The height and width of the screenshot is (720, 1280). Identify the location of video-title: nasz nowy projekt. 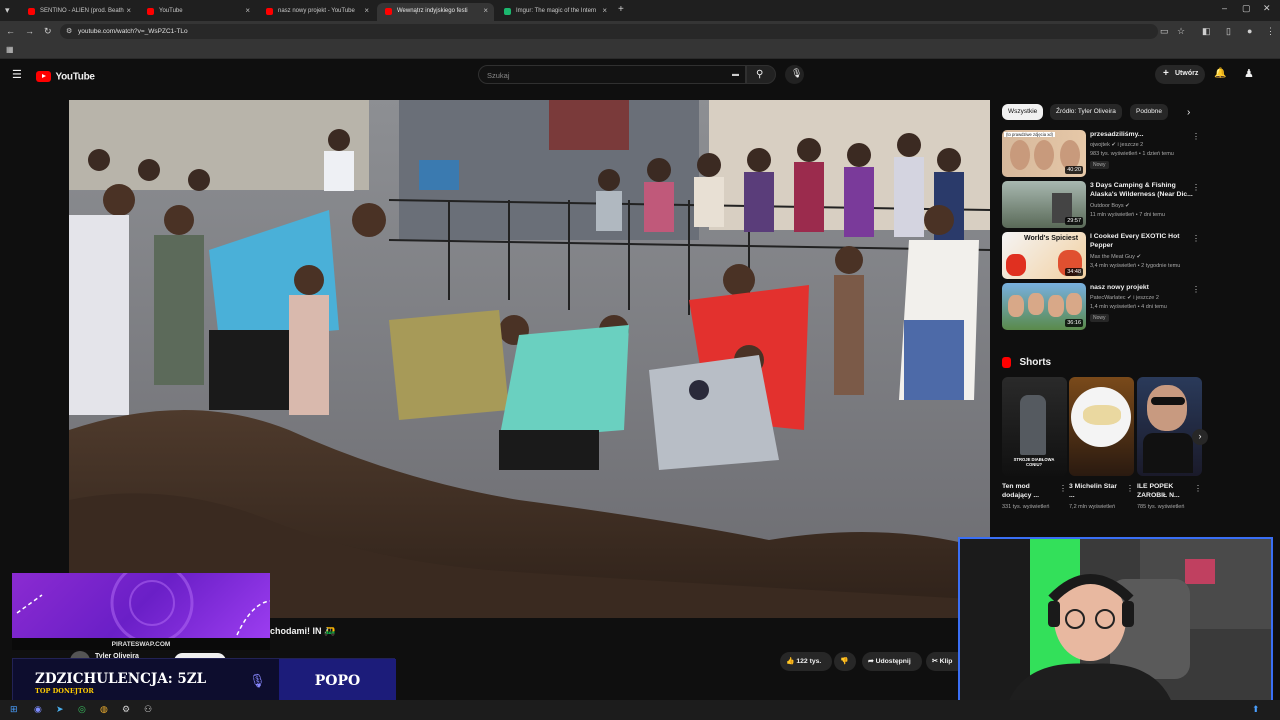
(1119, 287).